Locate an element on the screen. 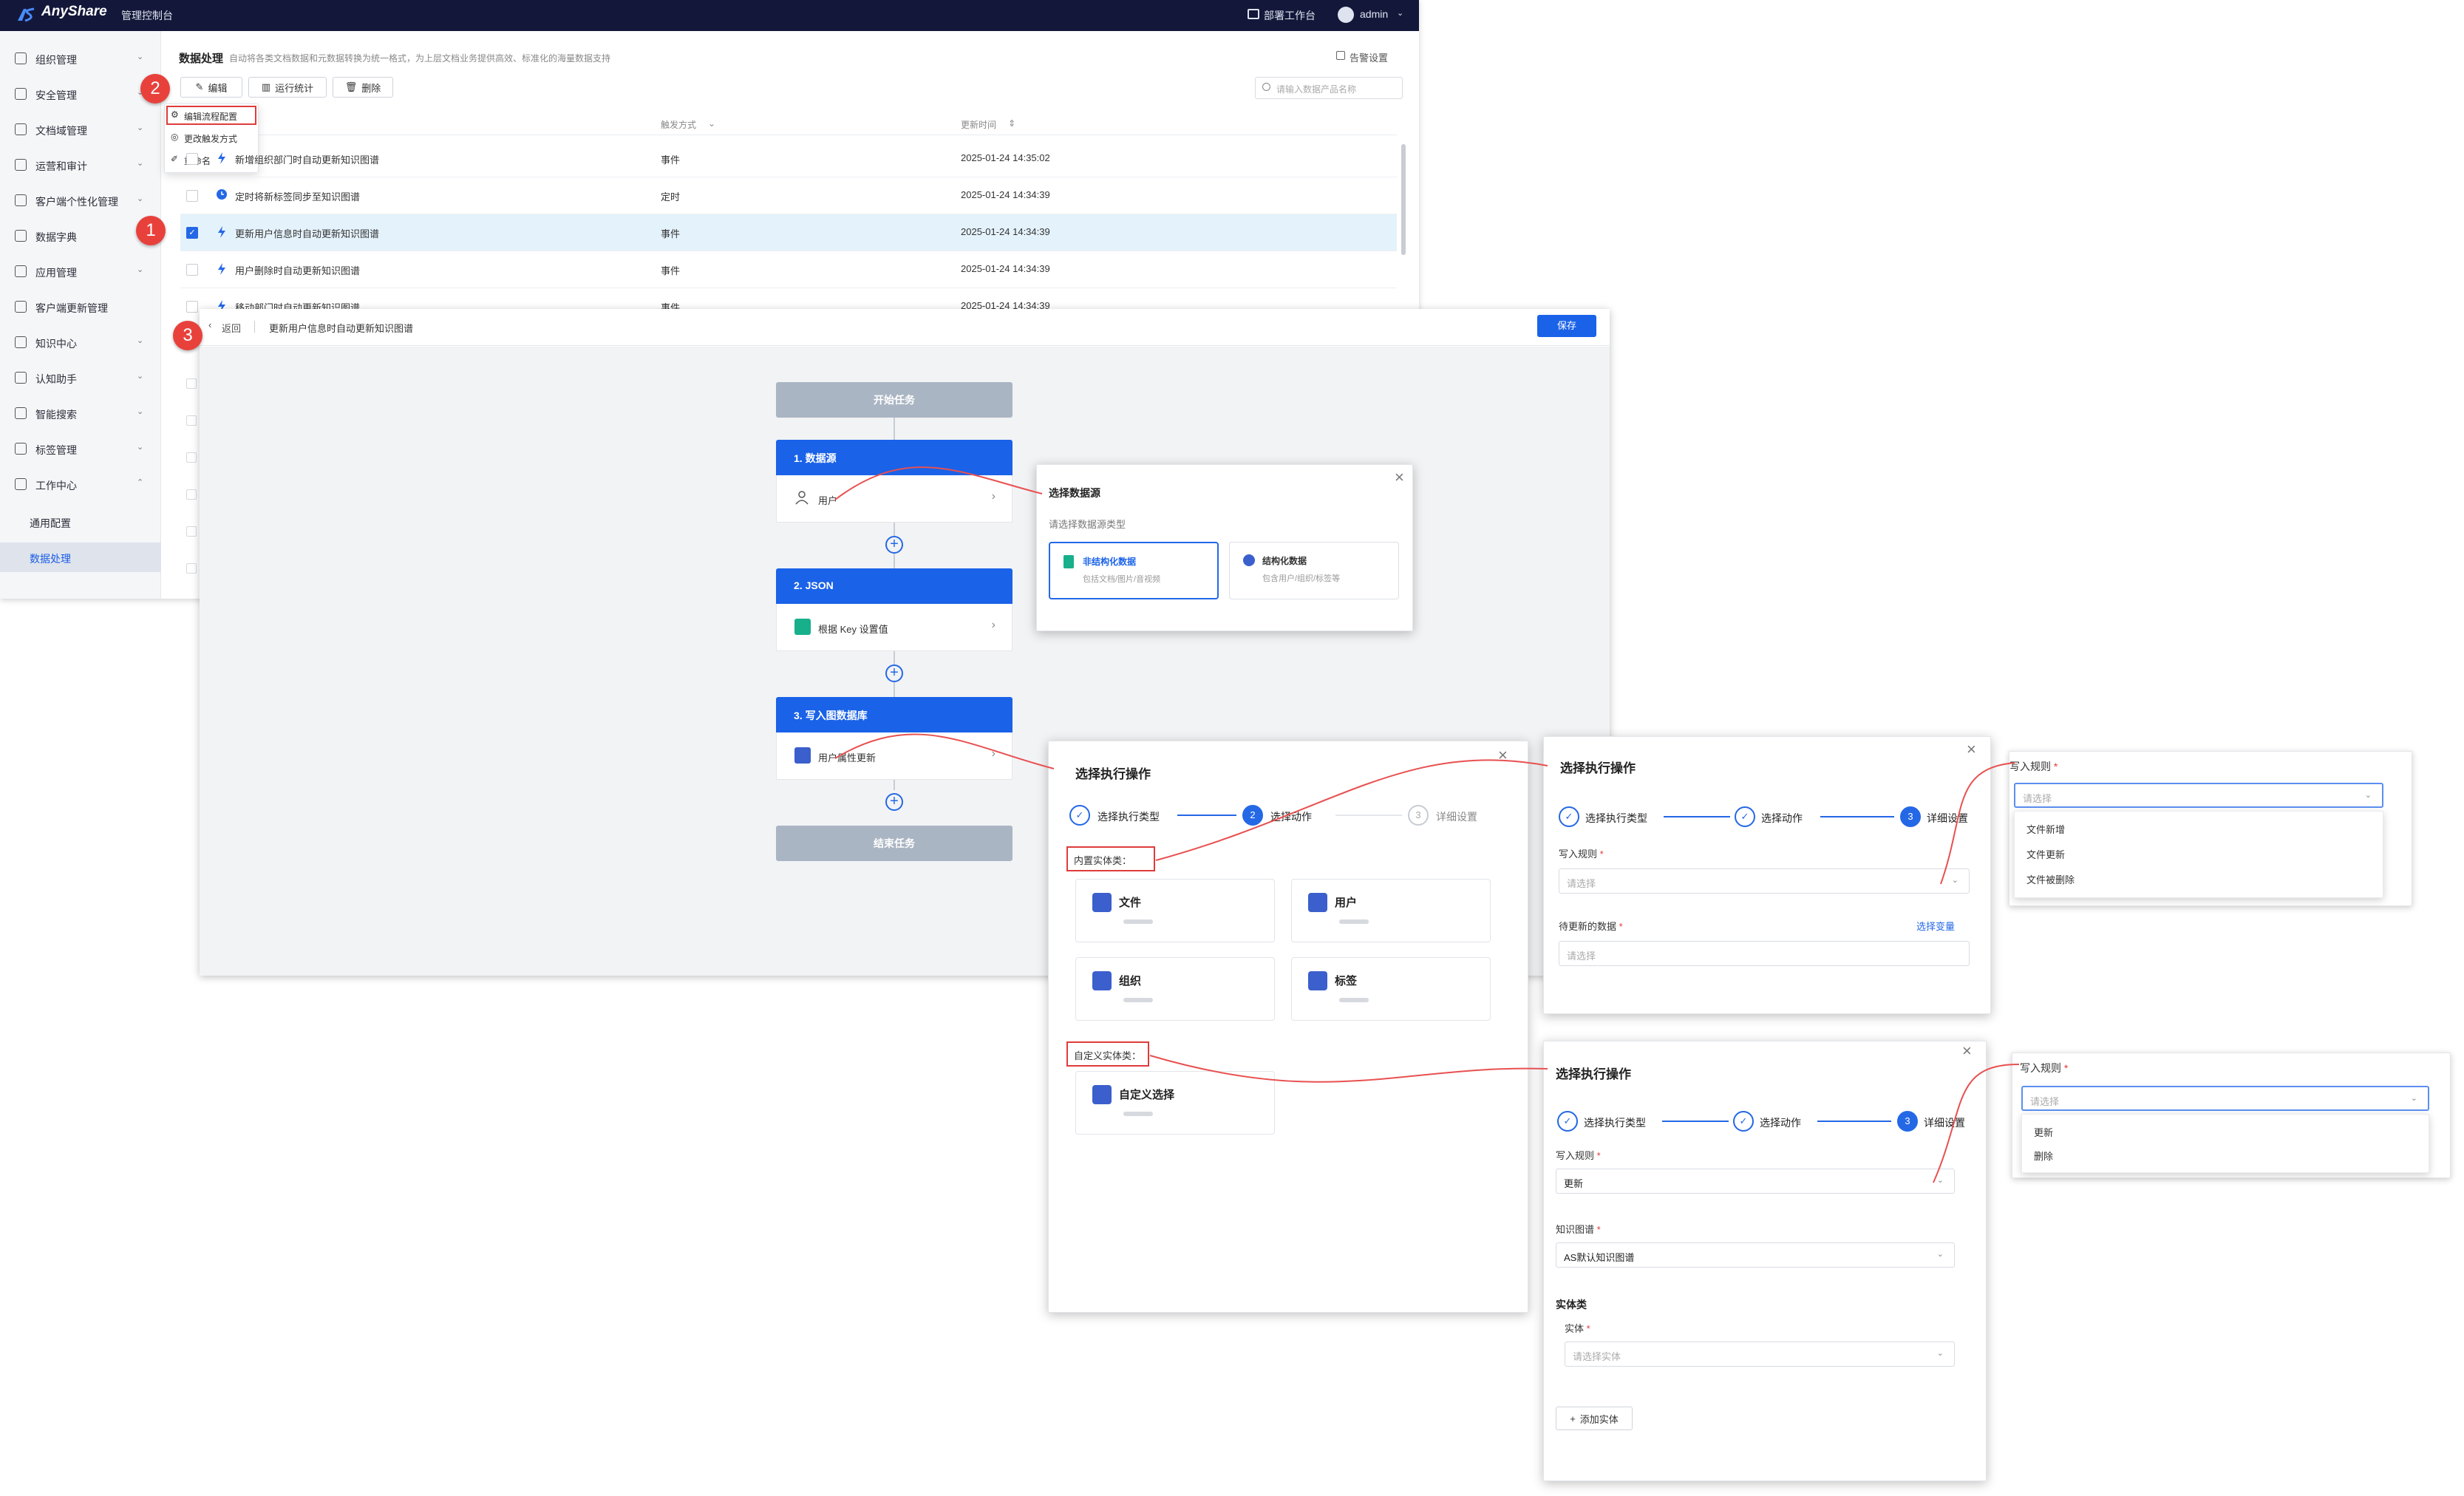 The width and height of the screenshot is (2464, 1496). file-icon is located at coordinates (1102, 902).